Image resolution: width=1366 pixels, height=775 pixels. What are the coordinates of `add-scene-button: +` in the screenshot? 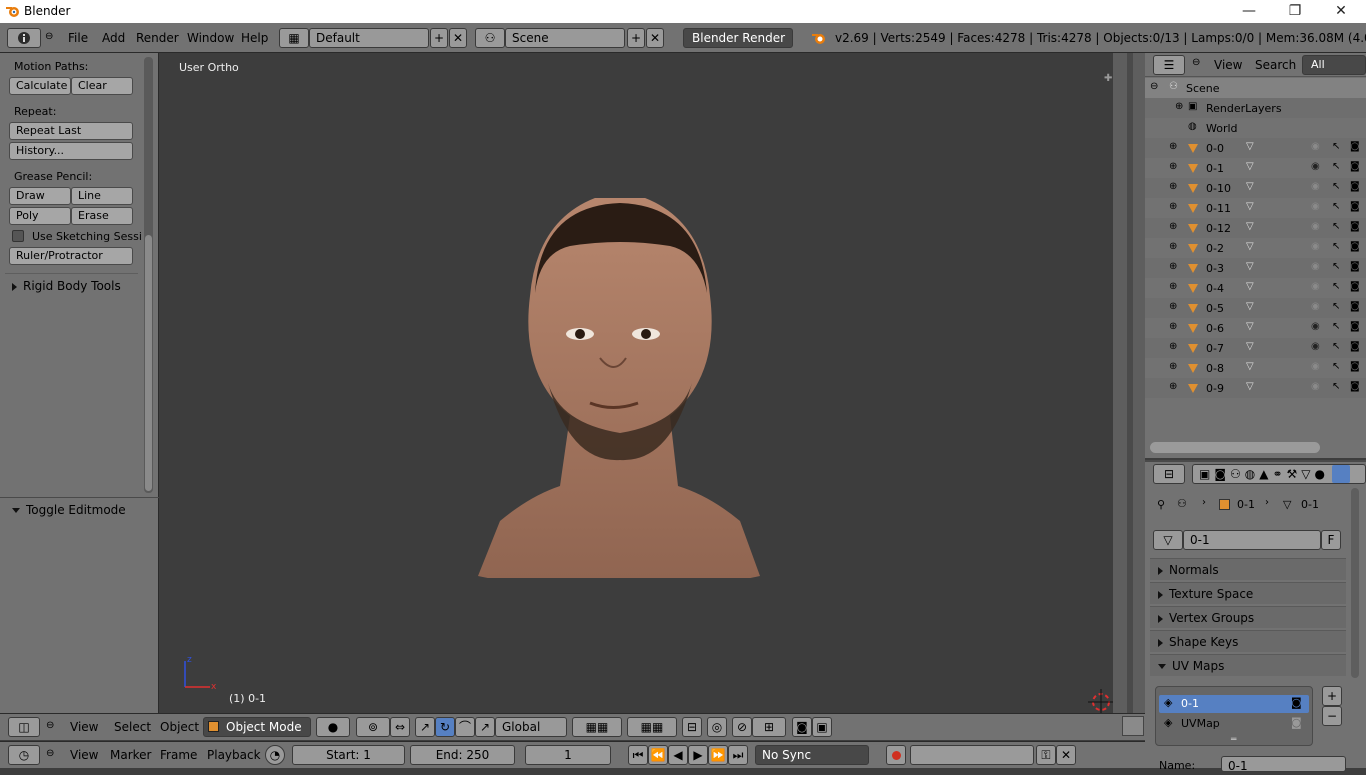 It's located at (636, 38).